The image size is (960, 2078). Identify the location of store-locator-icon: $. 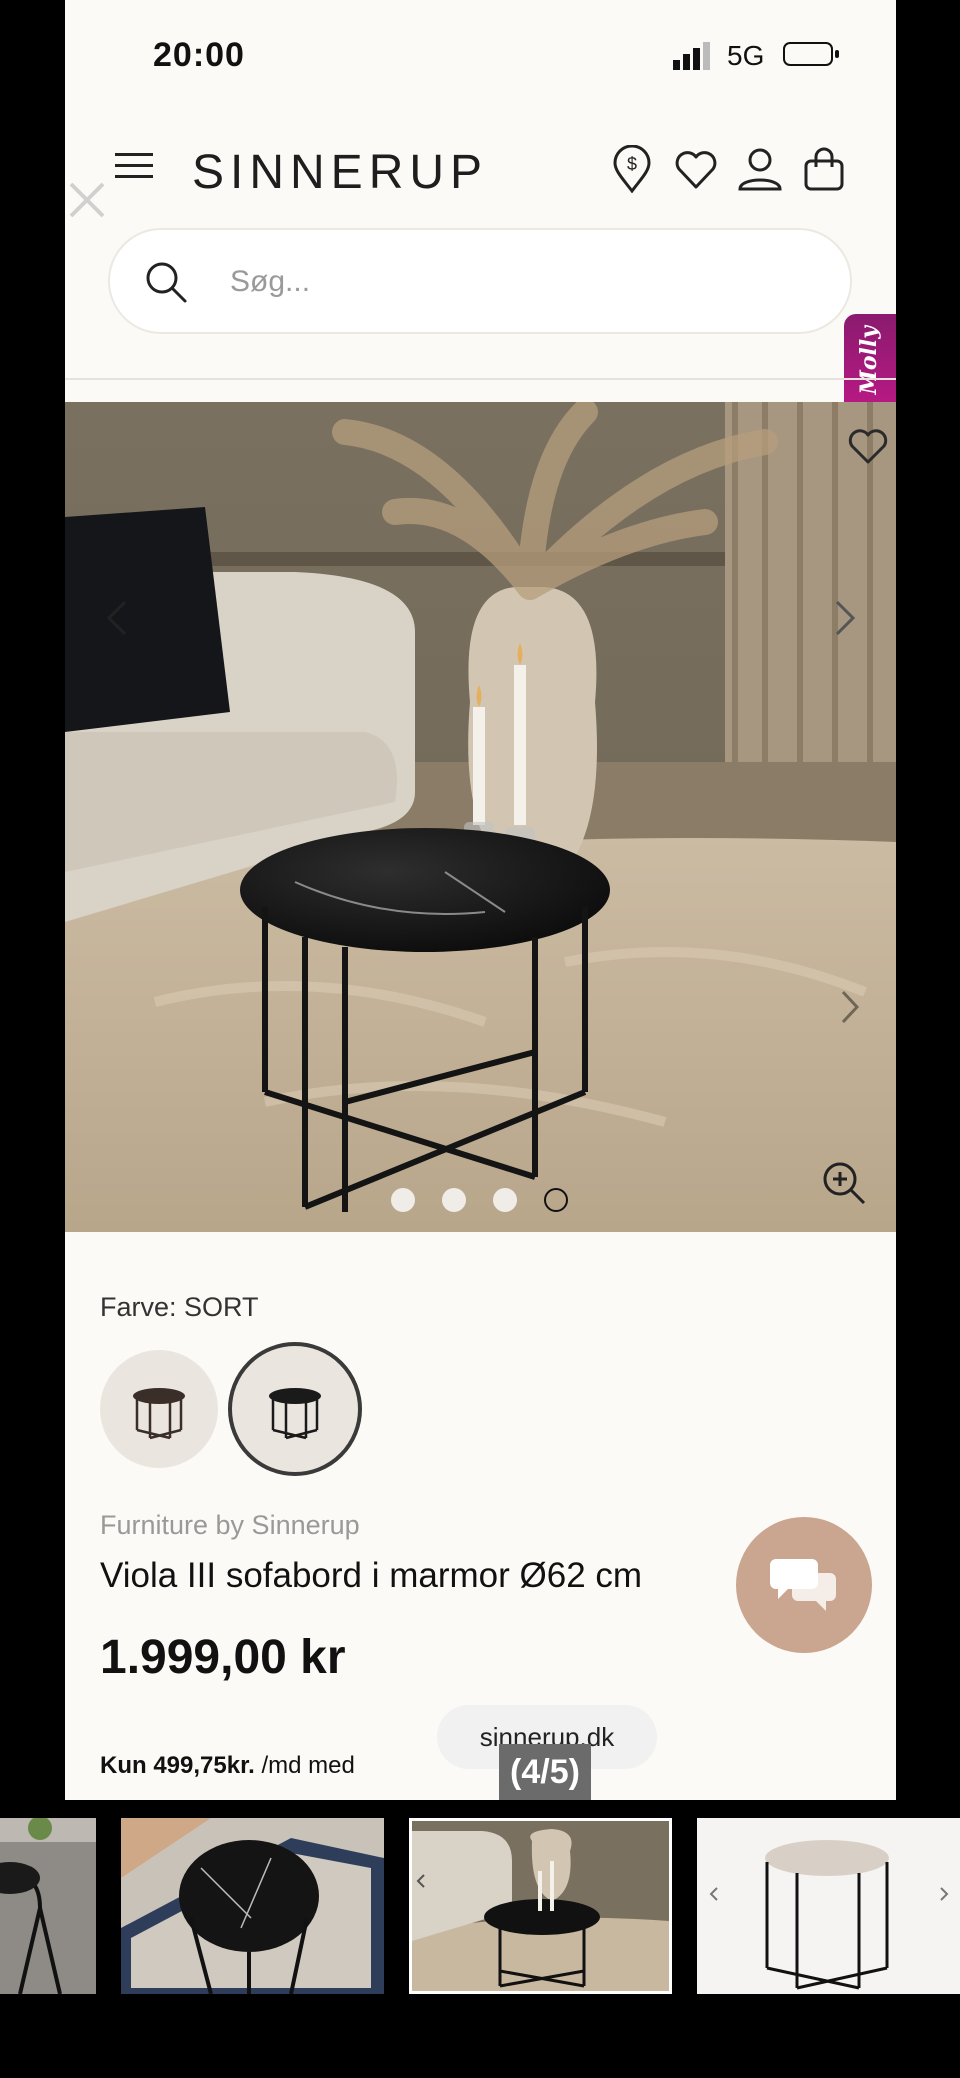
(632, 169).